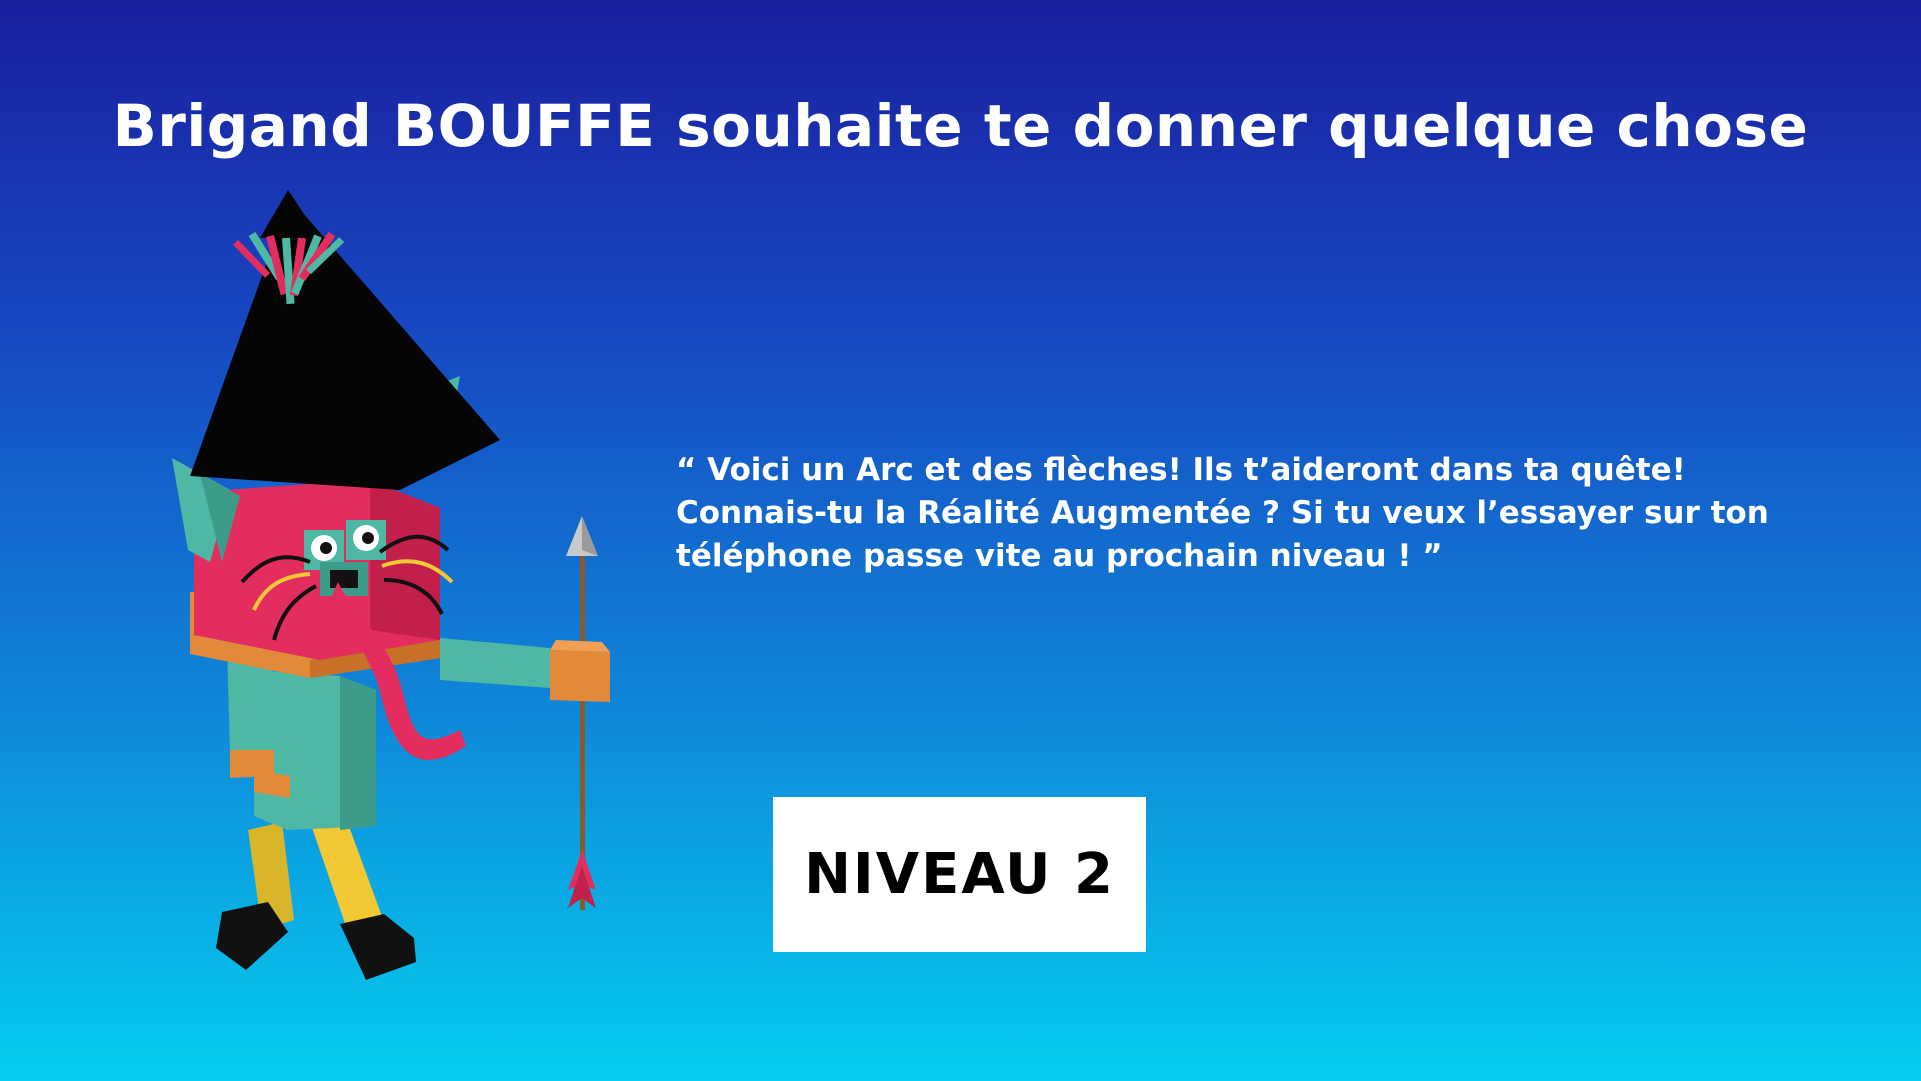 The height and width of the screenshot is (1081, 1921). What do you see at coordinates (580, 676) in the screenshot?
I see `hand` at bounding box center [580, 676].